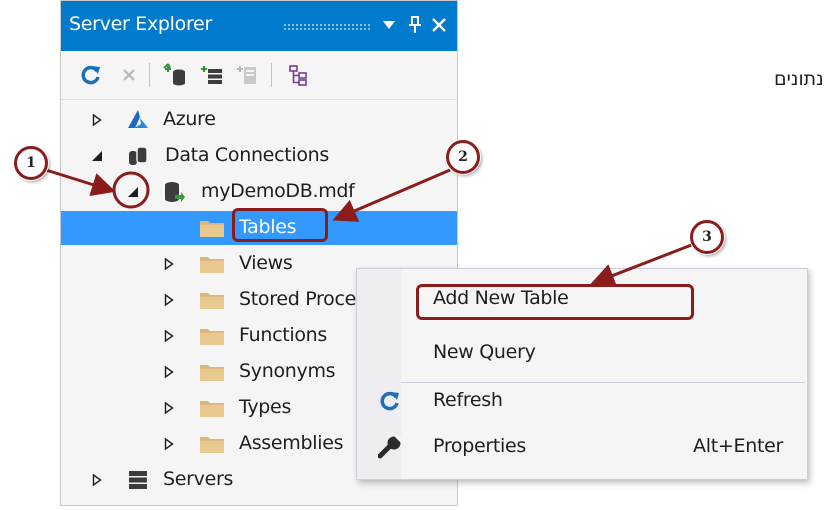 This screenshot has height=510, width=830. I want to click on expand-views-toggle, so click(169, 264).